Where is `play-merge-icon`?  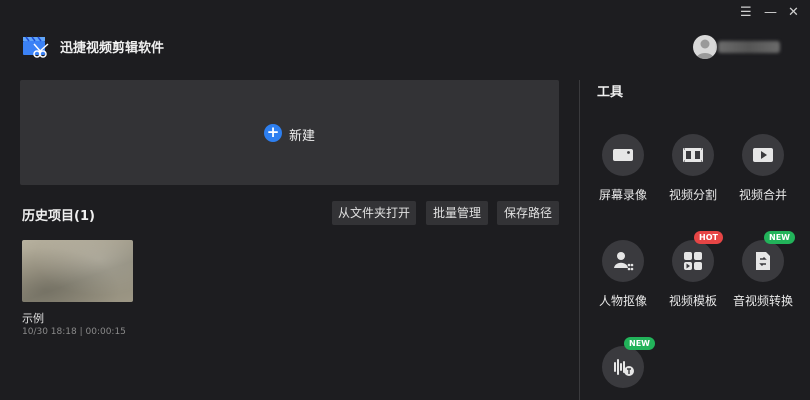
play-merge-icon is located at coordinates (763, 155).